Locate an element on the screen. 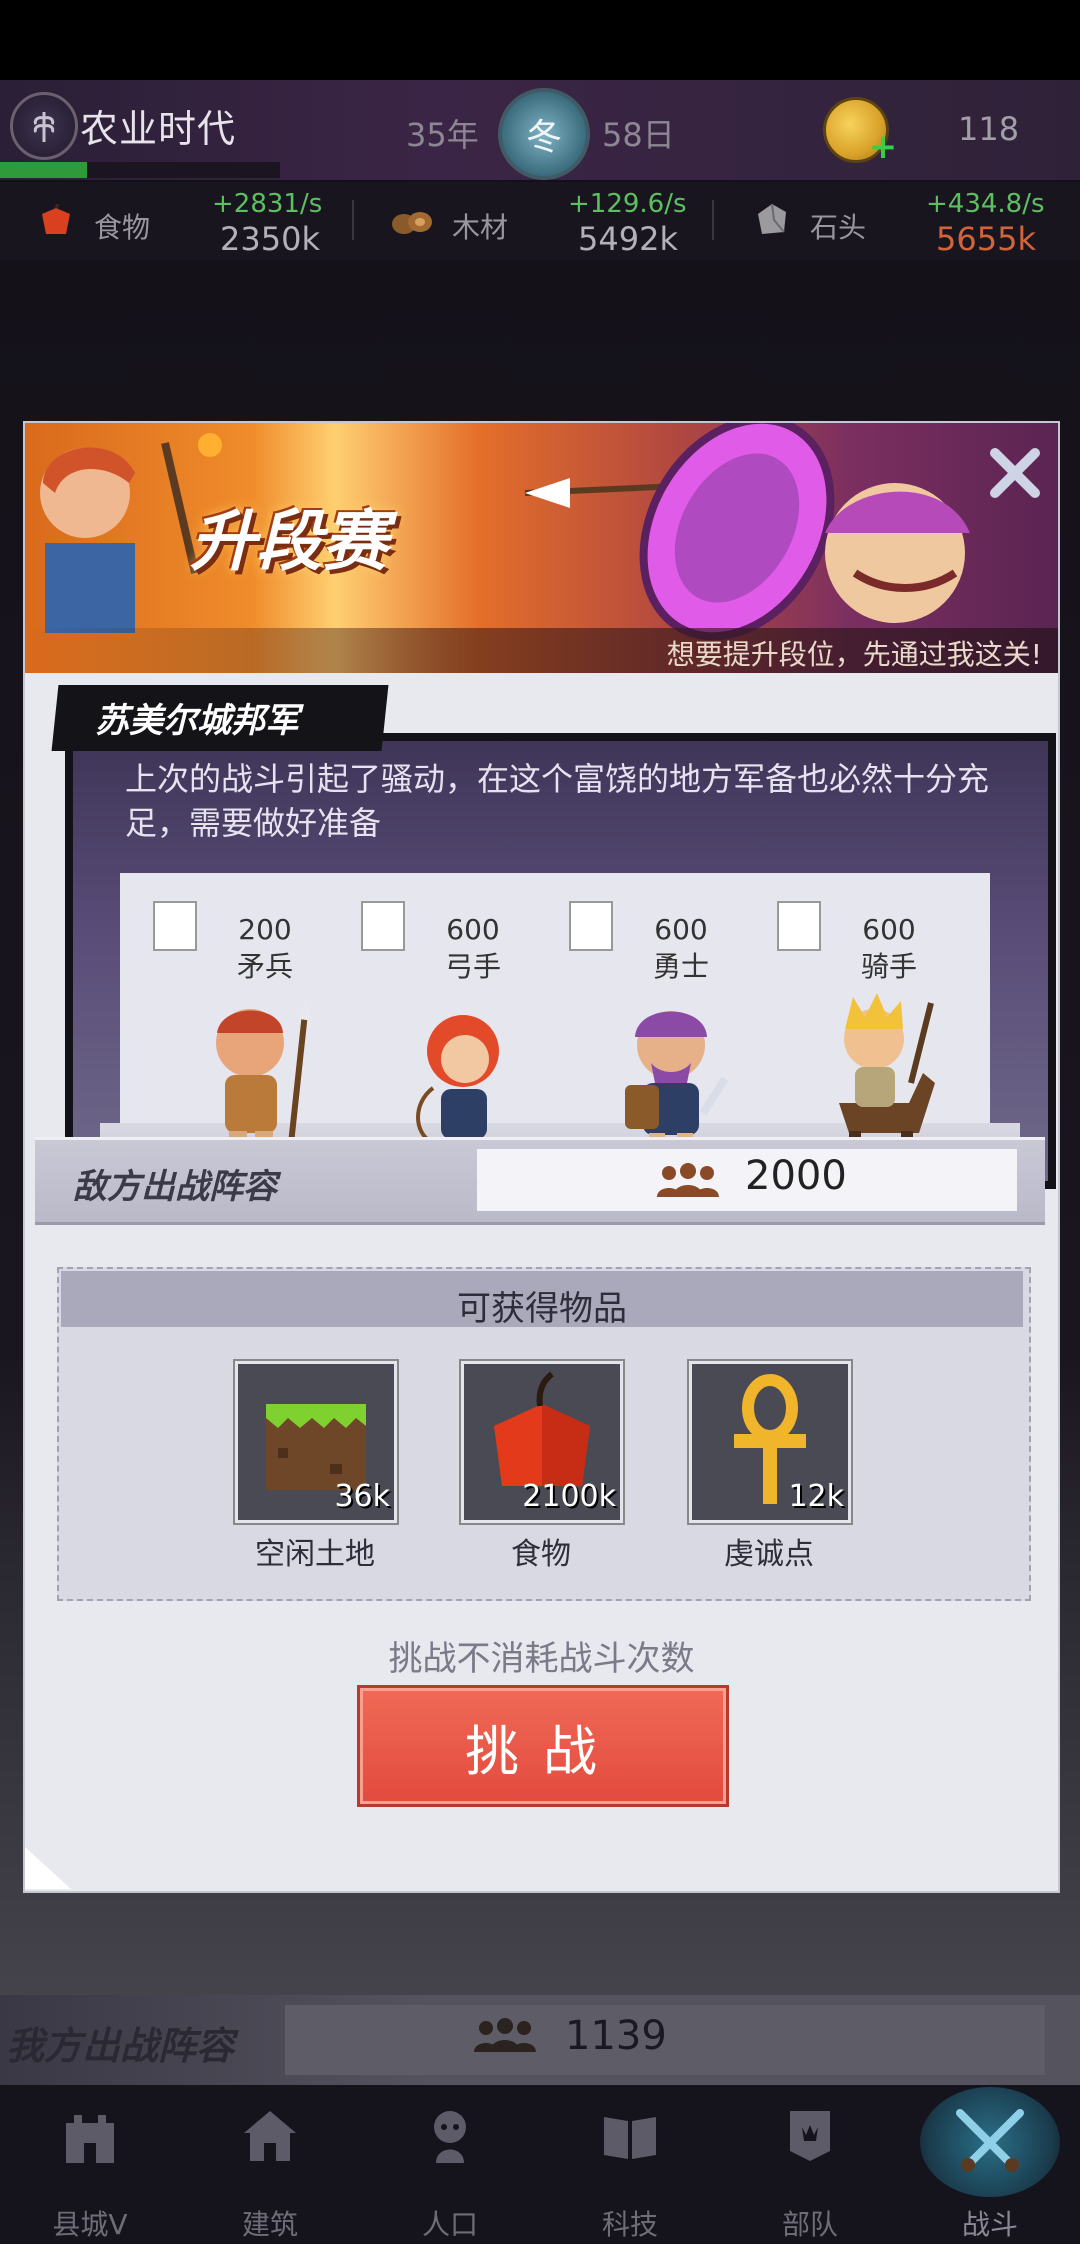 Image resolution: width=1080 pixels, height=2244 pixels. nav-label: 人口 is located at coordinates (449, 2224).